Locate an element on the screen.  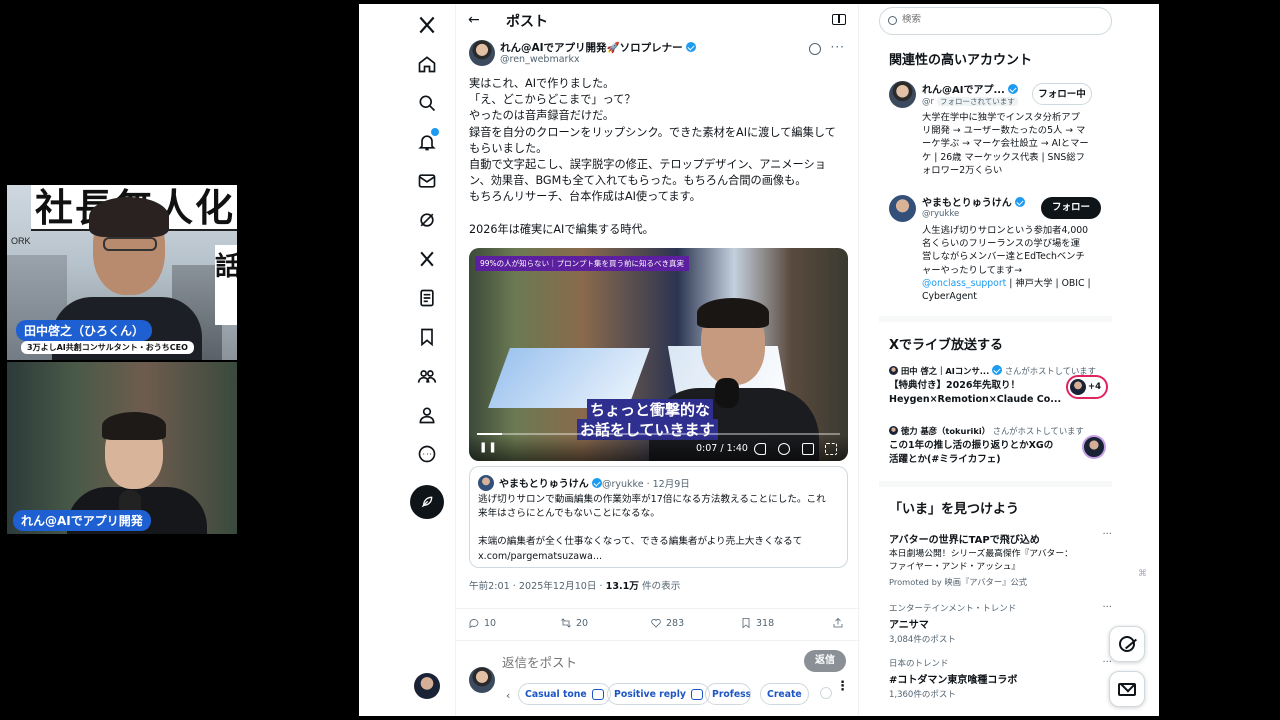
reader-mode-icon is located at coordinates (839, 19).